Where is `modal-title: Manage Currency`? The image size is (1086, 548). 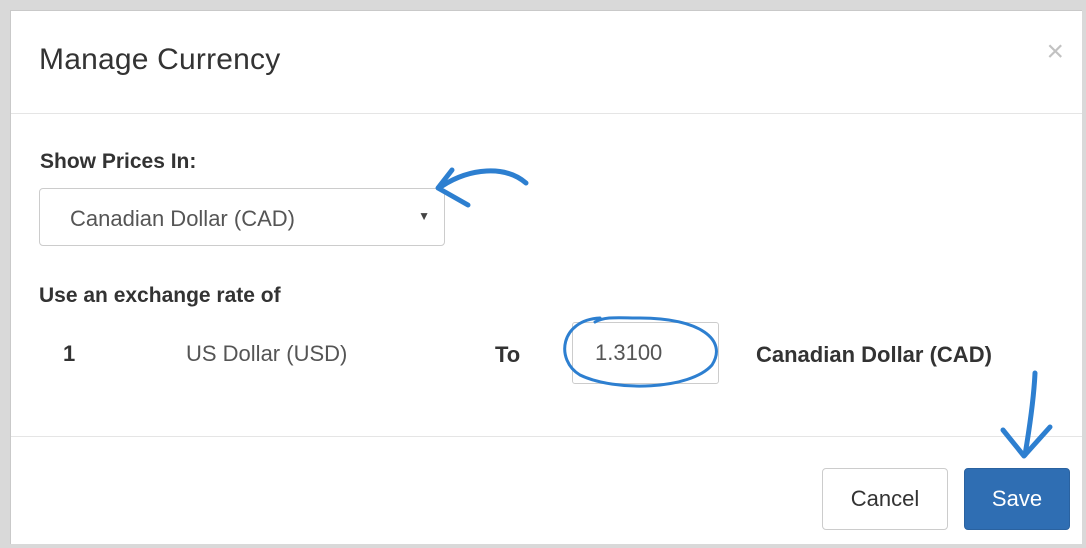
modal-title: Manage Currency is located at coordinates (160, 59).